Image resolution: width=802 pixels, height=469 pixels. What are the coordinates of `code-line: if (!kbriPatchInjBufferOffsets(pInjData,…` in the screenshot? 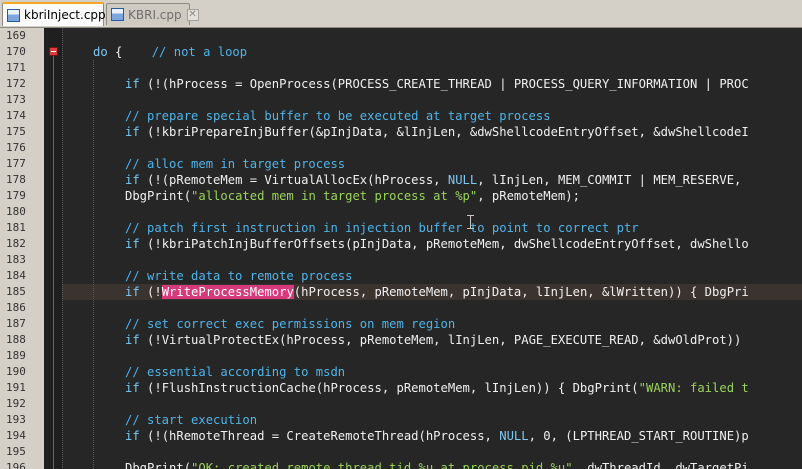 It's located at (437, 244).